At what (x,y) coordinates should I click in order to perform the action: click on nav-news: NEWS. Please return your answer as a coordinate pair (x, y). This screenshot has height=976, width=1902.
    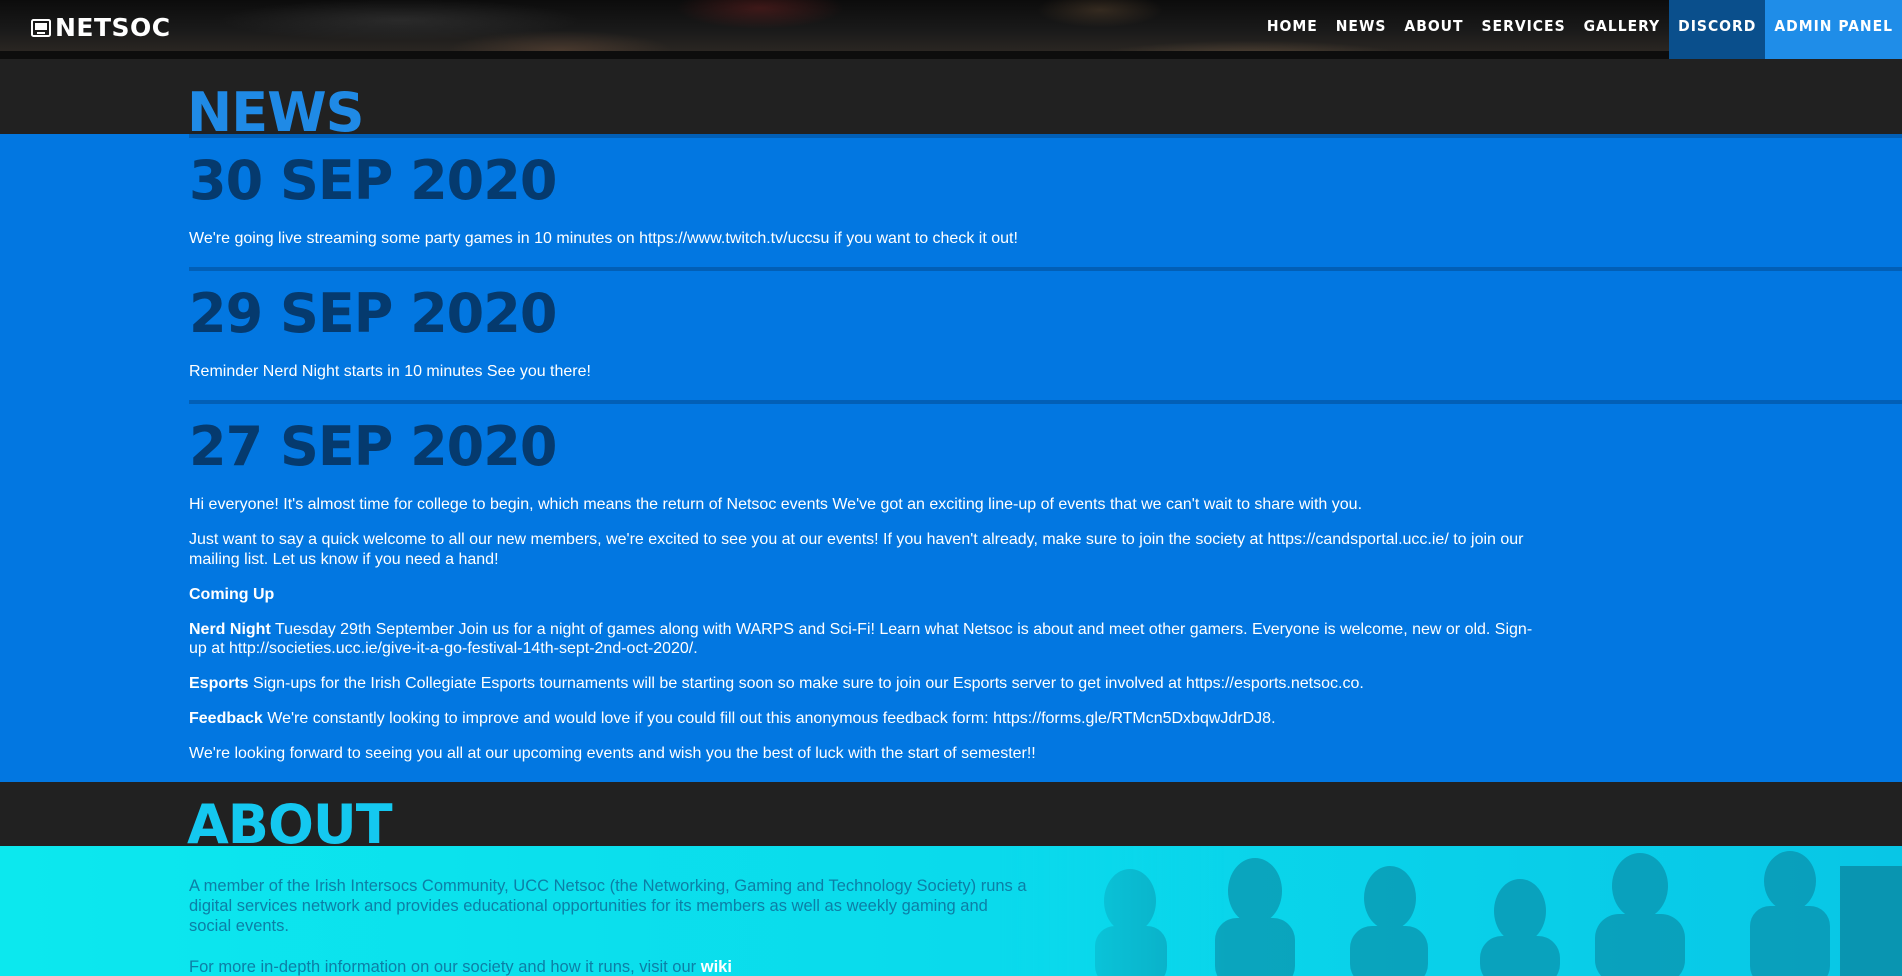
    Looking at the image, I should click on (1361, 29).